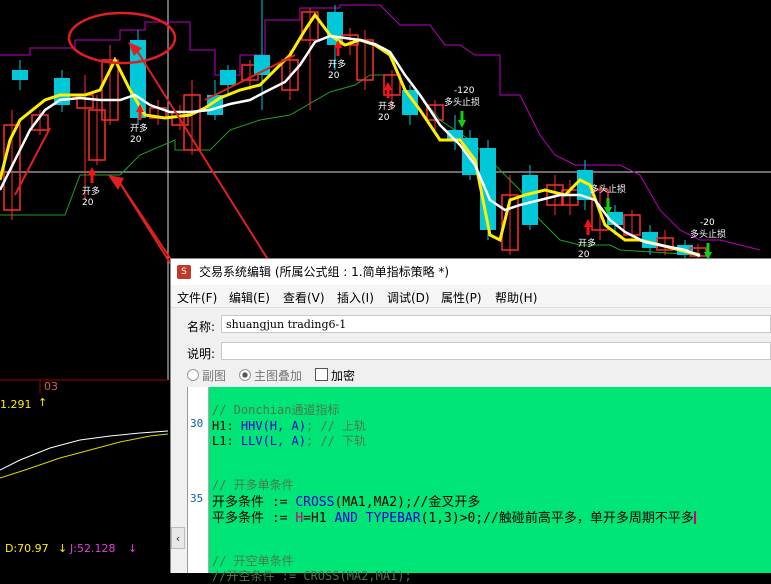 This screenshot has height=584, width=771. What do you see at coordinates (343, 376) in the screenshot?
I see `encrypt-label: 加密` at bounding box center [343, 376].